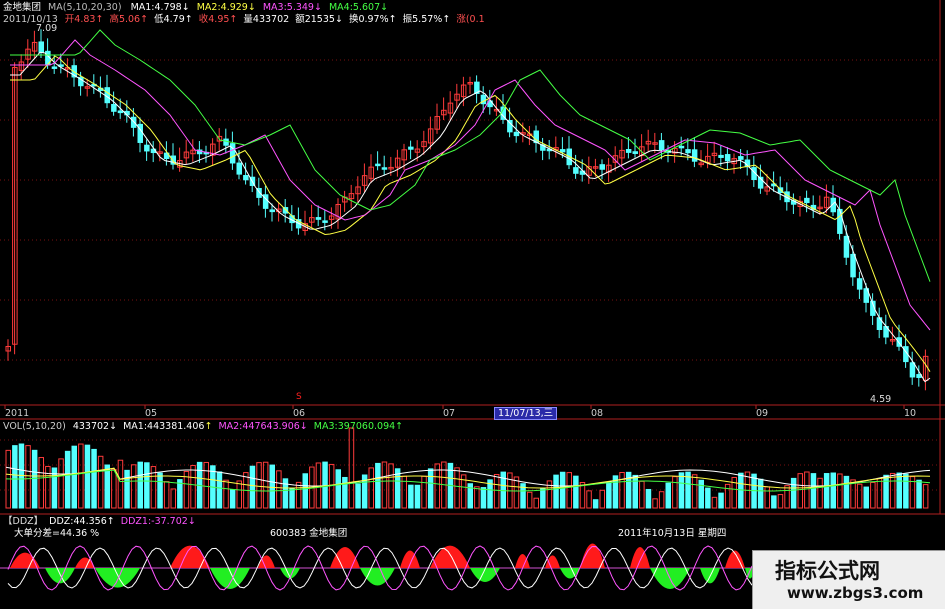  Describe the element at coordinates (526, 413) in the screenshot. I see `cursor-date-tag: 11/07/13,三` at that location.